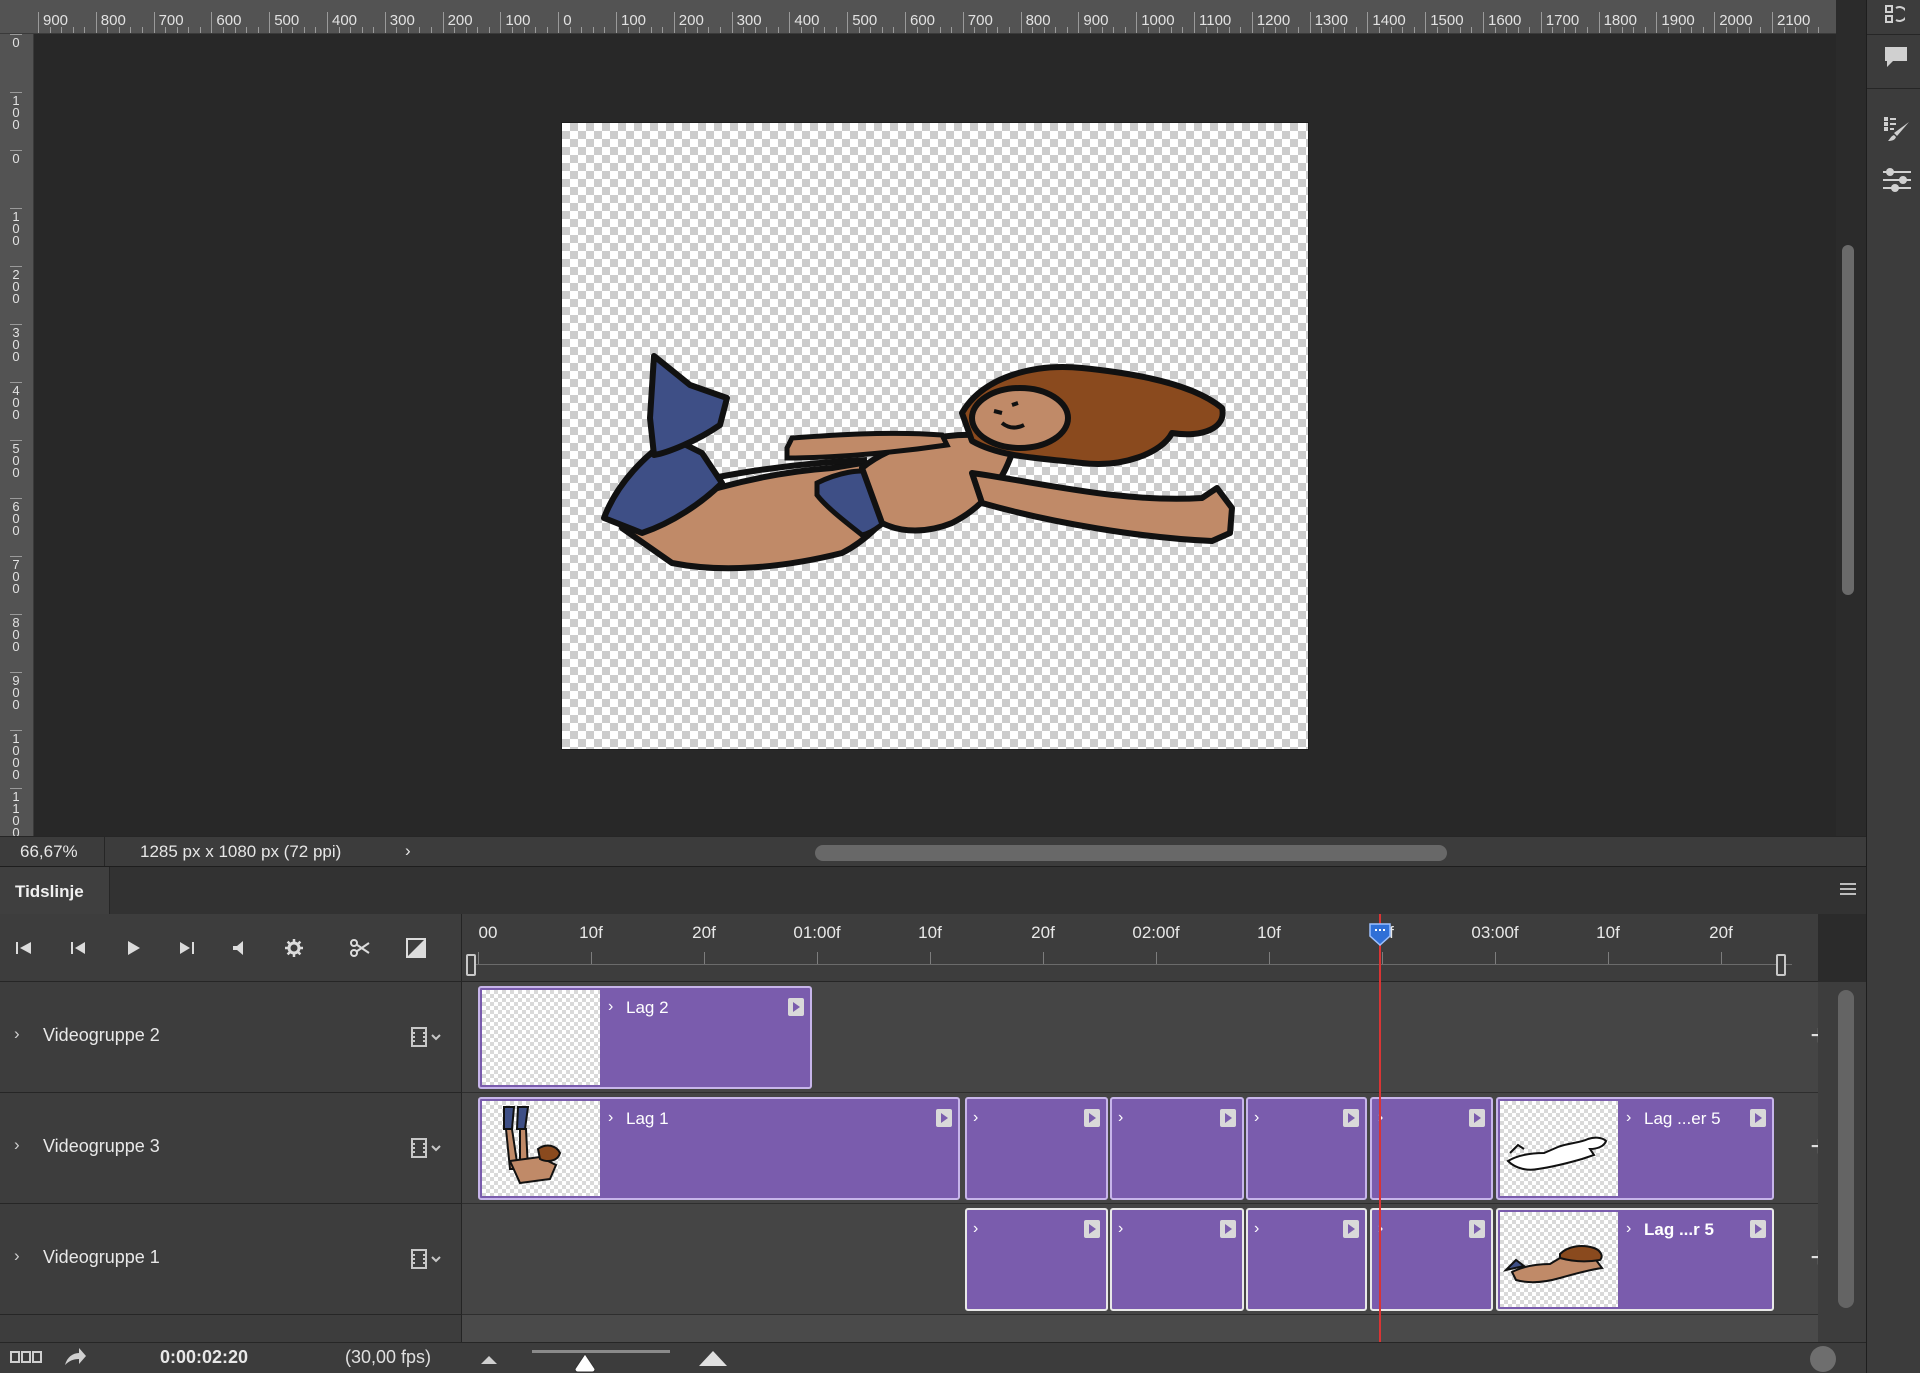 This screenshot has width=1920, height=1373. Describe the element at coordinates (645, 1037) in the screenshot. I see `clip: › Lag 2` at that location.